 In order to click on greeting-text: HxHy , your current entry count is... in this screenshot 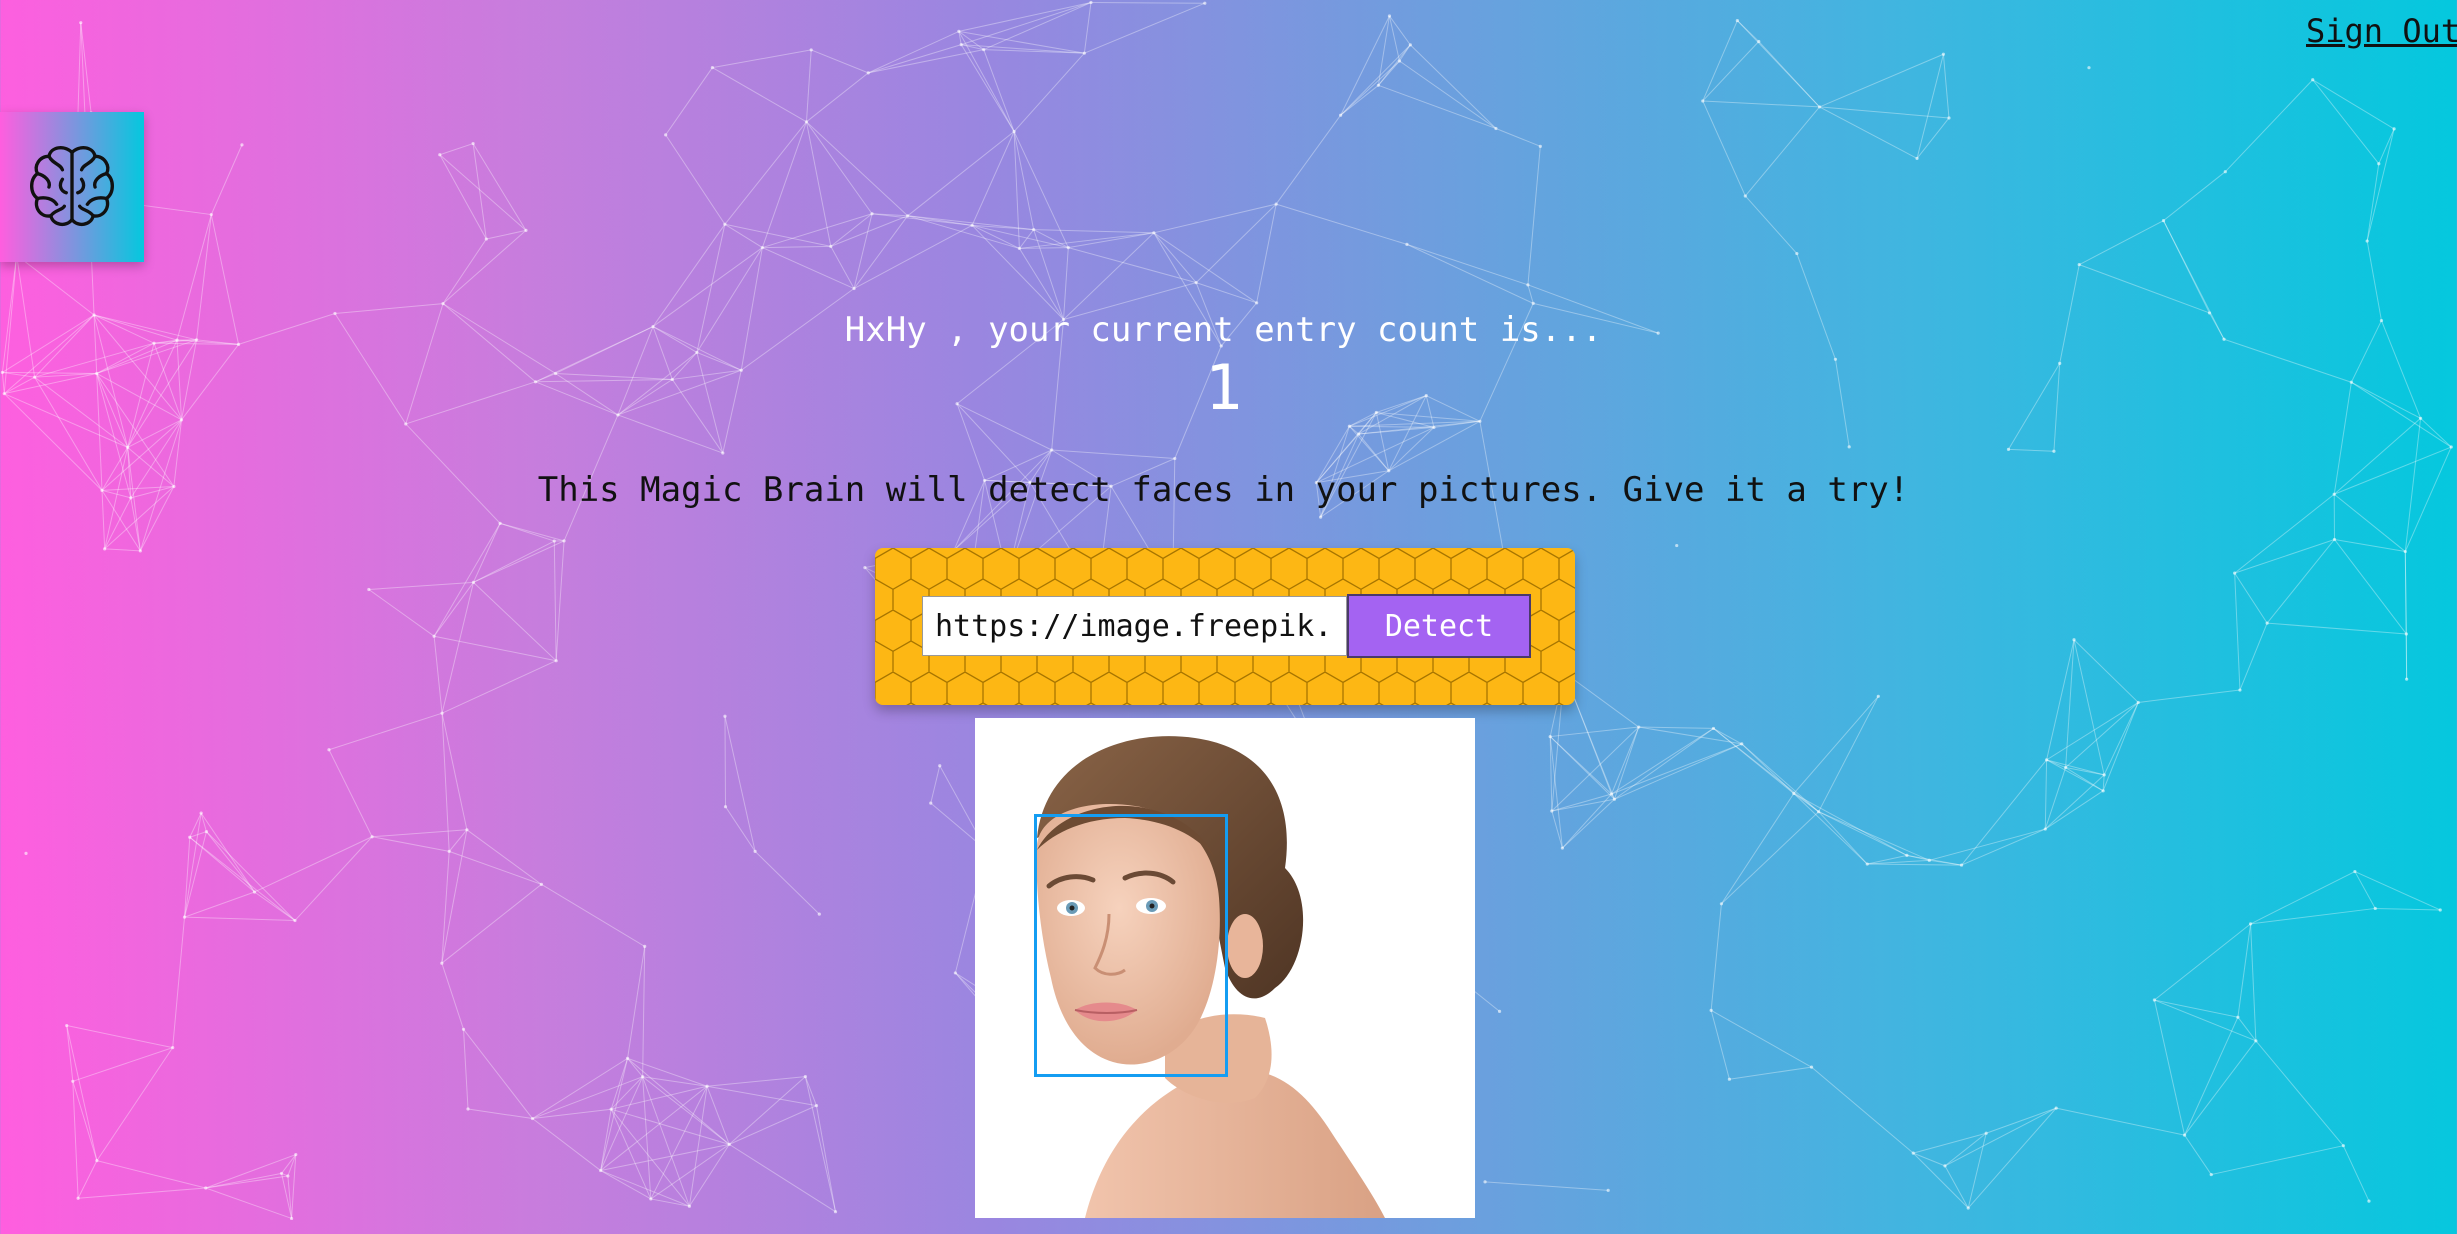, I will do `click(1223, 330)`.